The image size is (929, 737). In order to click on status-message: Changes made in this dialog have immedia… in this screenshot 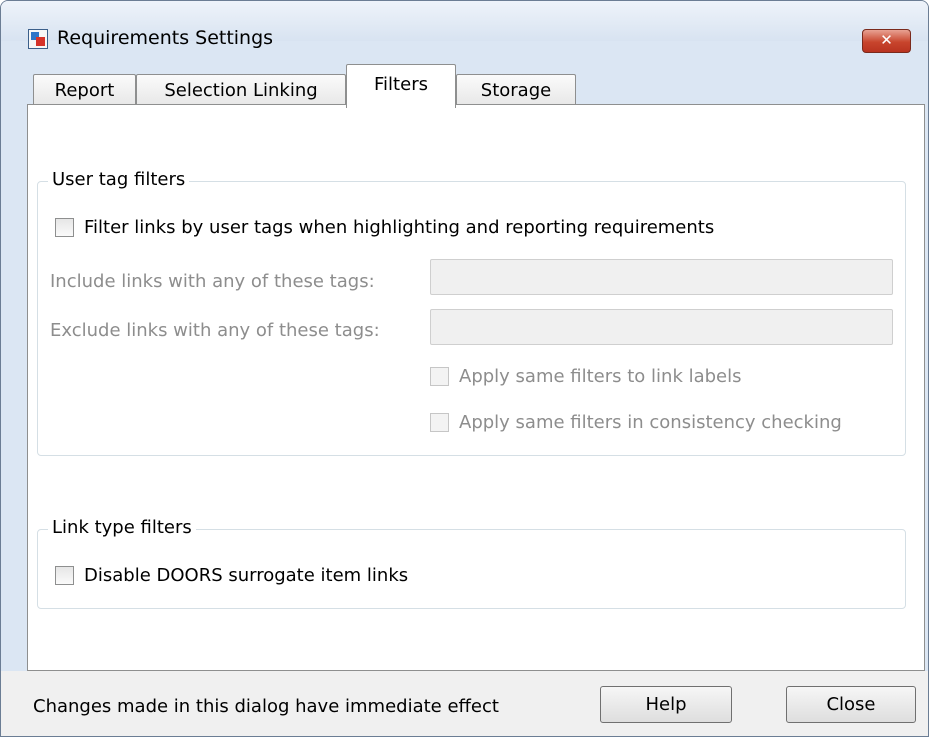, I will do `click(266, 706)`.